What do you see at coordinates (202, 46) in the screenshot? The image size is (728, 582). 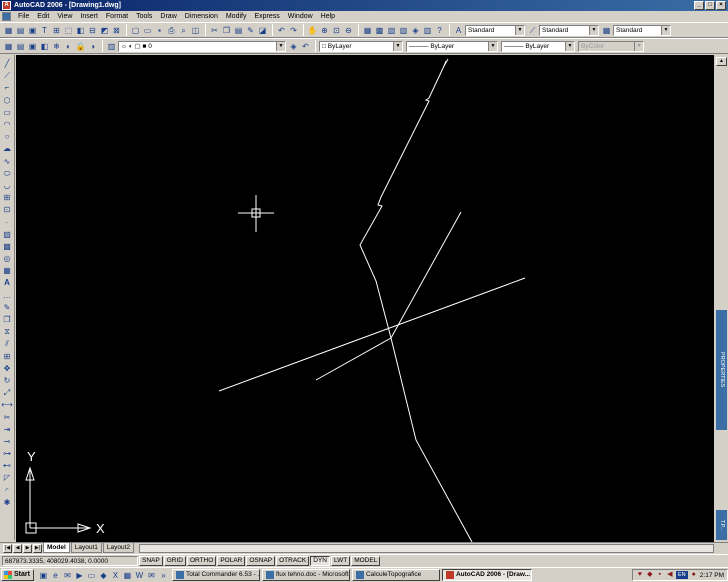 I see `layer-select: ☼ ◐ ▢ ■ 0 ▼` at bounding box center [202, 46].